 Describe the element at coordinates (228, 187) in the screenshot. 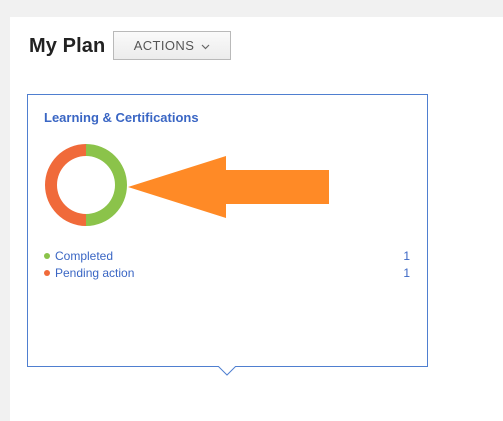

I see `annotation-arrow-icon` at that location.